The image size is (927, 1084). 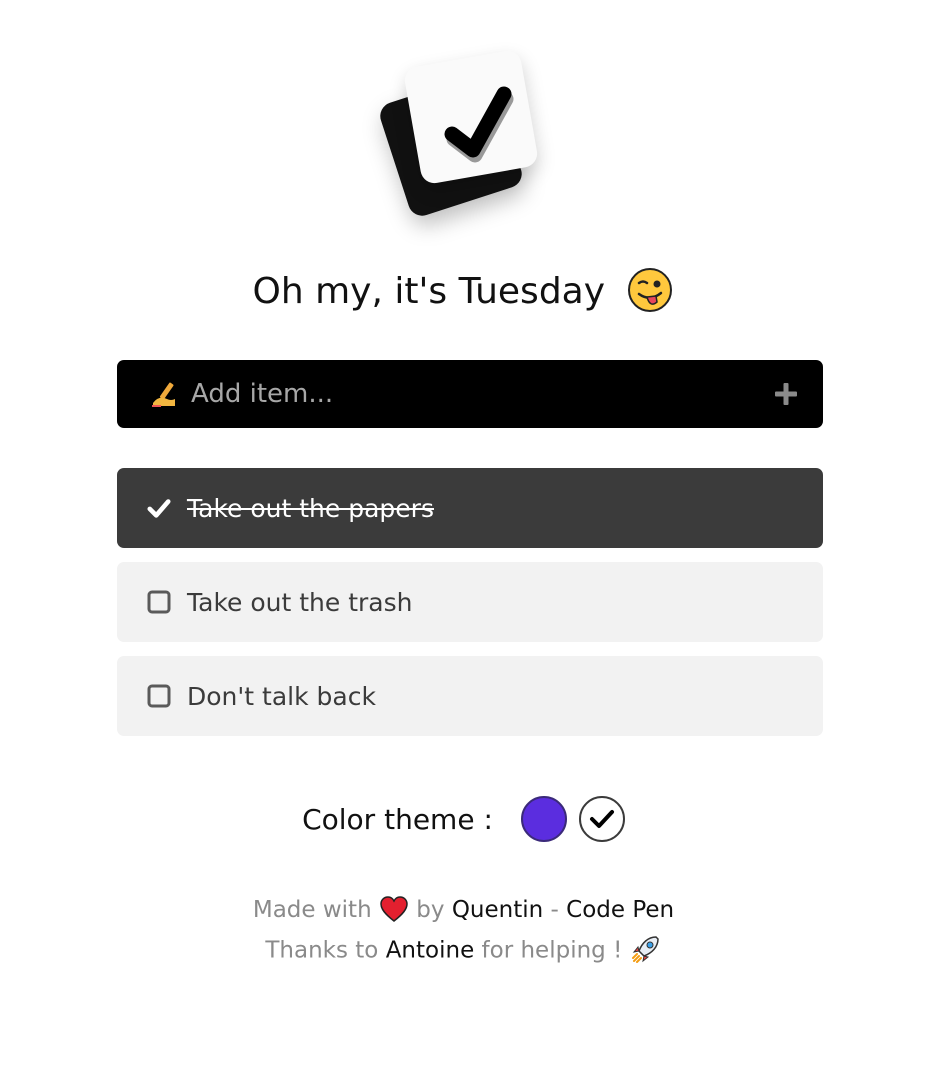 What do you see at coordinates (650, 290) in the screenshot?
I see `winking-face-with-tongue-icon` at bounding box center [650, 290].